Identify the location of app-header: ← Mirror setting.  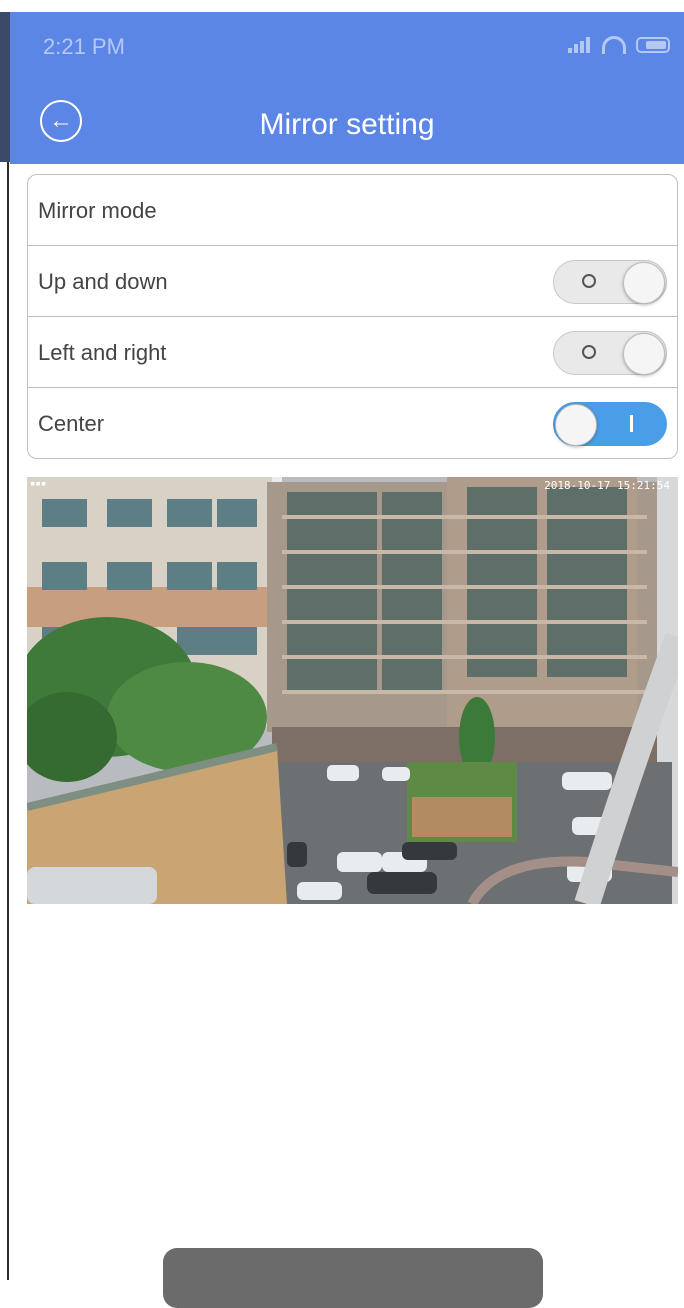
(347, 123).